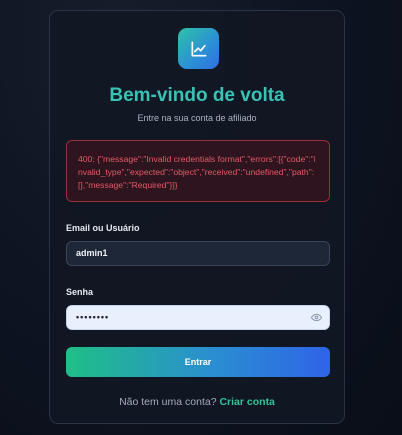  Describe the element at coordinates (198, 317) in the screenshot. I see `password-input: ••••••••` at that location.